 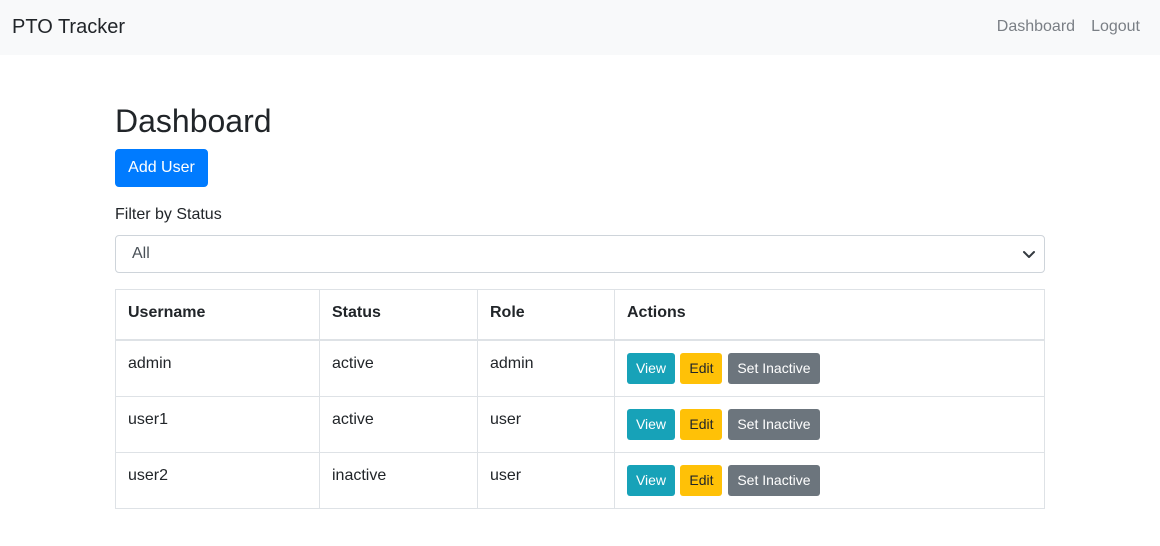 I want to click on filter-label: Filter by Status, so click(x=168, y=214).